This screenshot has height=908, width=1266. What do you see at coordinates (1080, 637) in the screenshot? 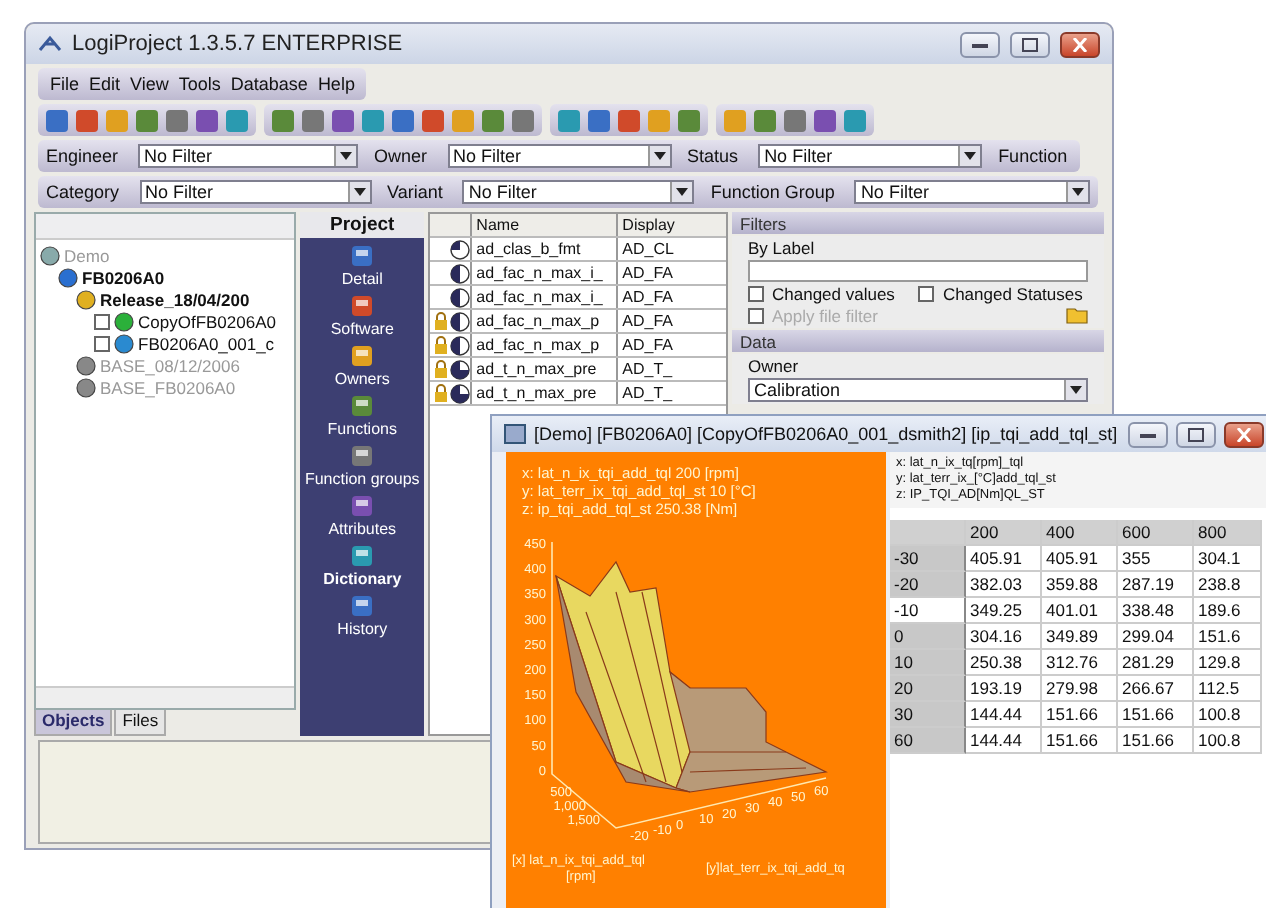
I see `table-cell: 349.89` at bounding box center [1080, 637].